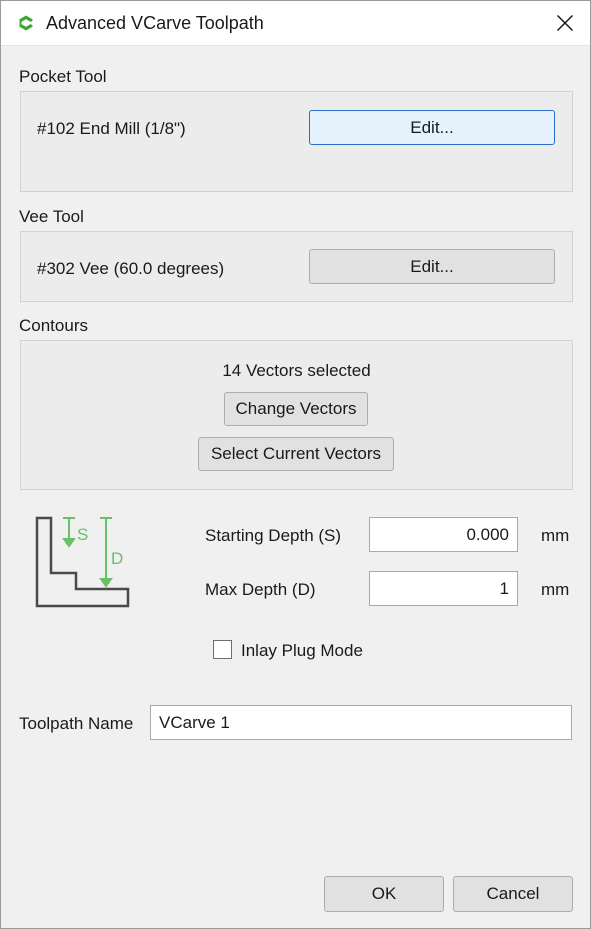 Image resolution: width=591 pixels, height=929 pixels. What do you see at coordinates (443, 534) in the screenshot?
I see `starting-depth-input` at bounding box center [443, 534].